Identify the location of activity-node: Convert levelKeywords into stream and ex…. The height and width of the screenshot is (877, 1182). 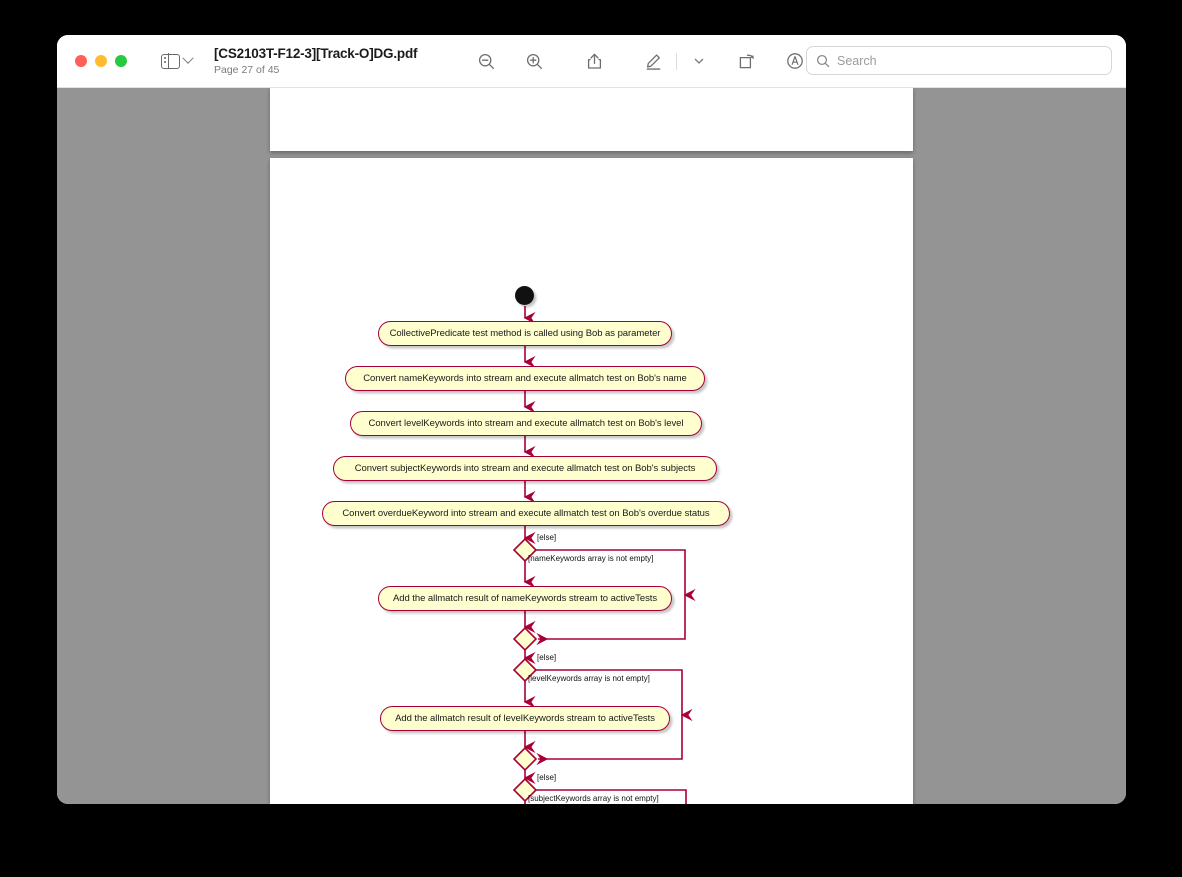
(526, 423).